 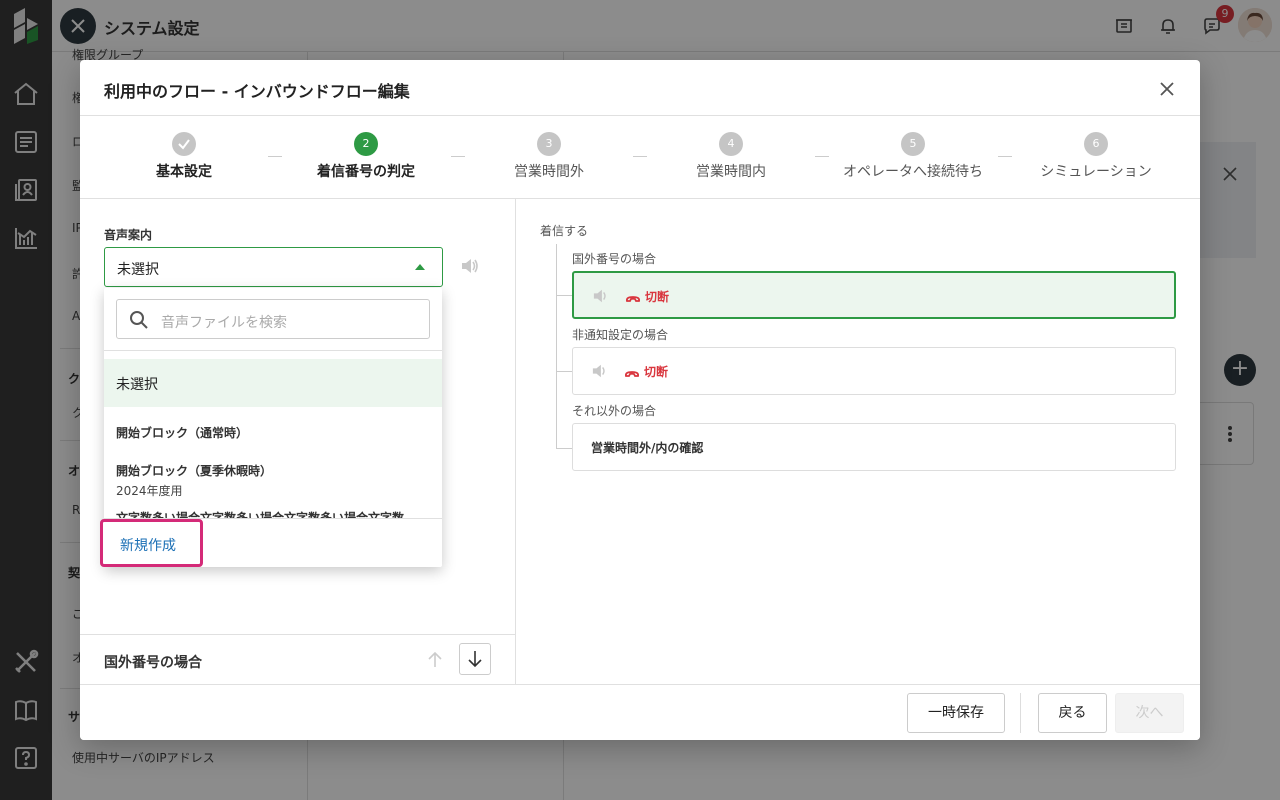 I want to click on branch-label: 国外番号の場合, so click(x=614, y=259).